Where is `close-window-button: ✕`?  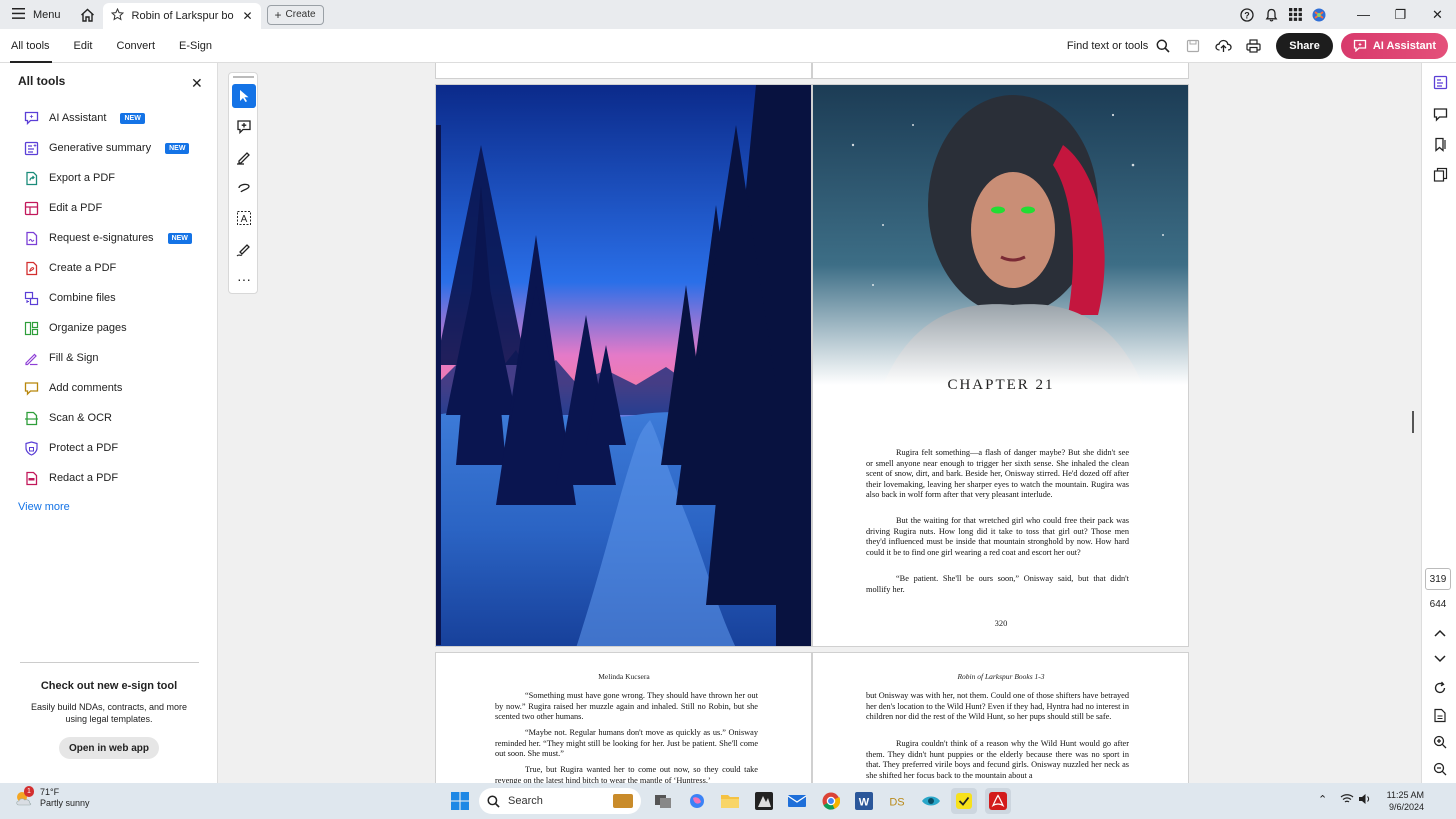 close-window-button: ✕ is located at coordinates (1437, 14).